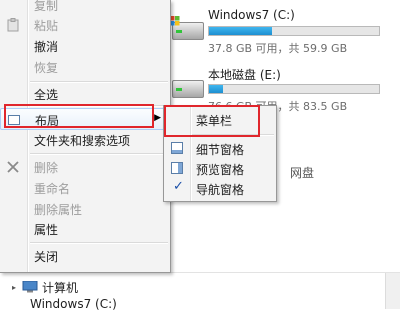  Describe the element at coordinates (85, 140) in the screenshot. I see `menu-item-folder-options: 文件夹和搜索选项` at that location.